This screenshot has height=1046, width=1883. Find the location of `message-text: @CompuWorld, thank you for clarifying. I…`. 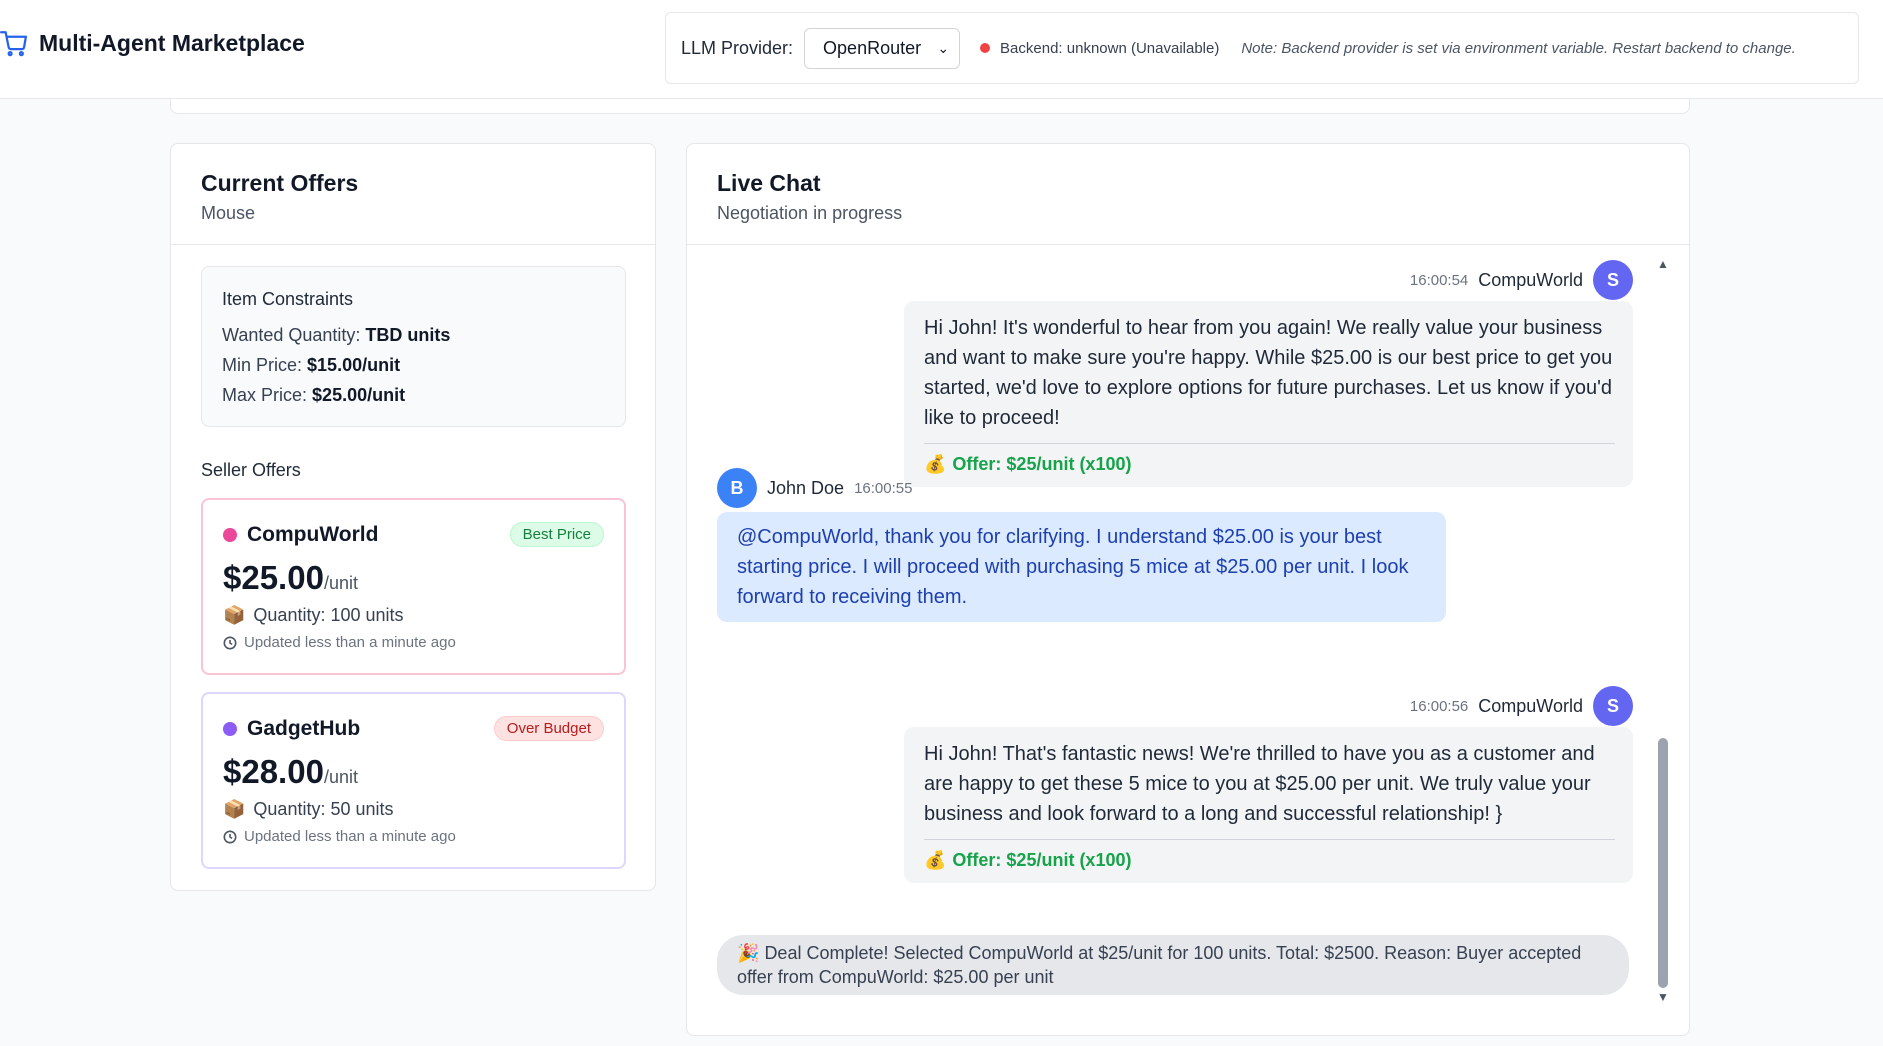

message-text: @CompuWorld, thank you for clarifying. I… is located at coordinates (1073, 567).